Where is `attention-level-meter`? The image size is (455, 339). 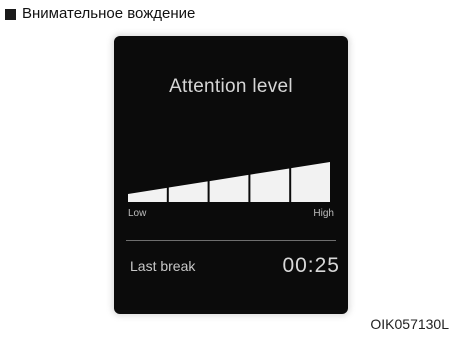 attention-level-meter is located at coordinates (229, 181).